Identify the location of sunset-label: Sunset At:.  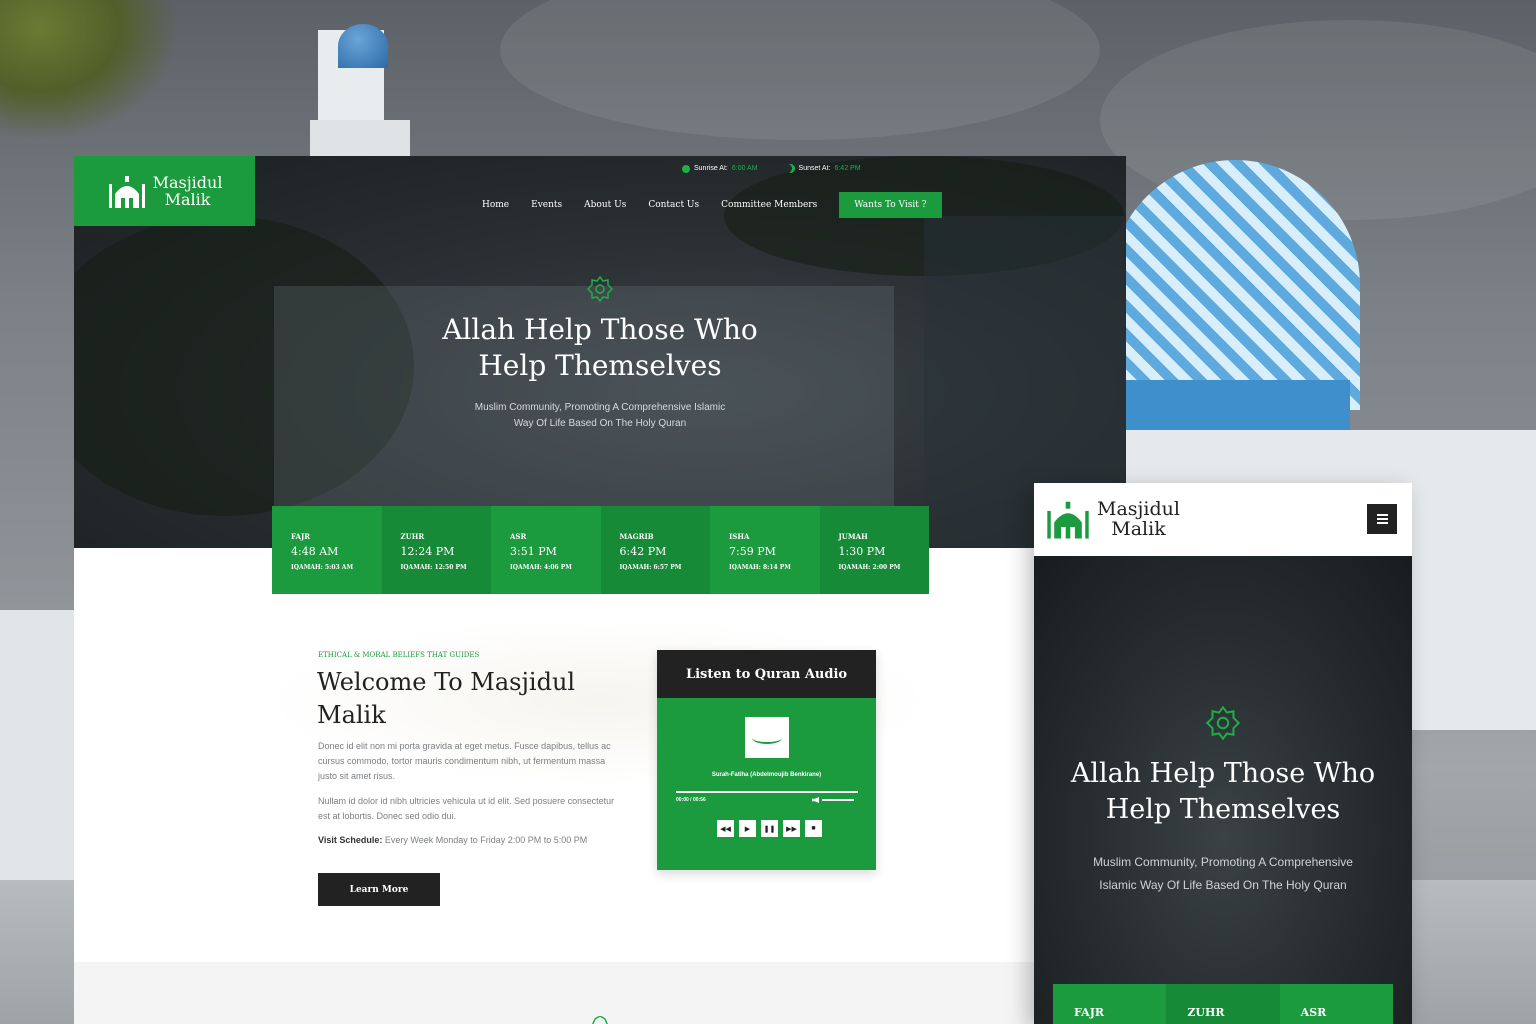
(814, 168).